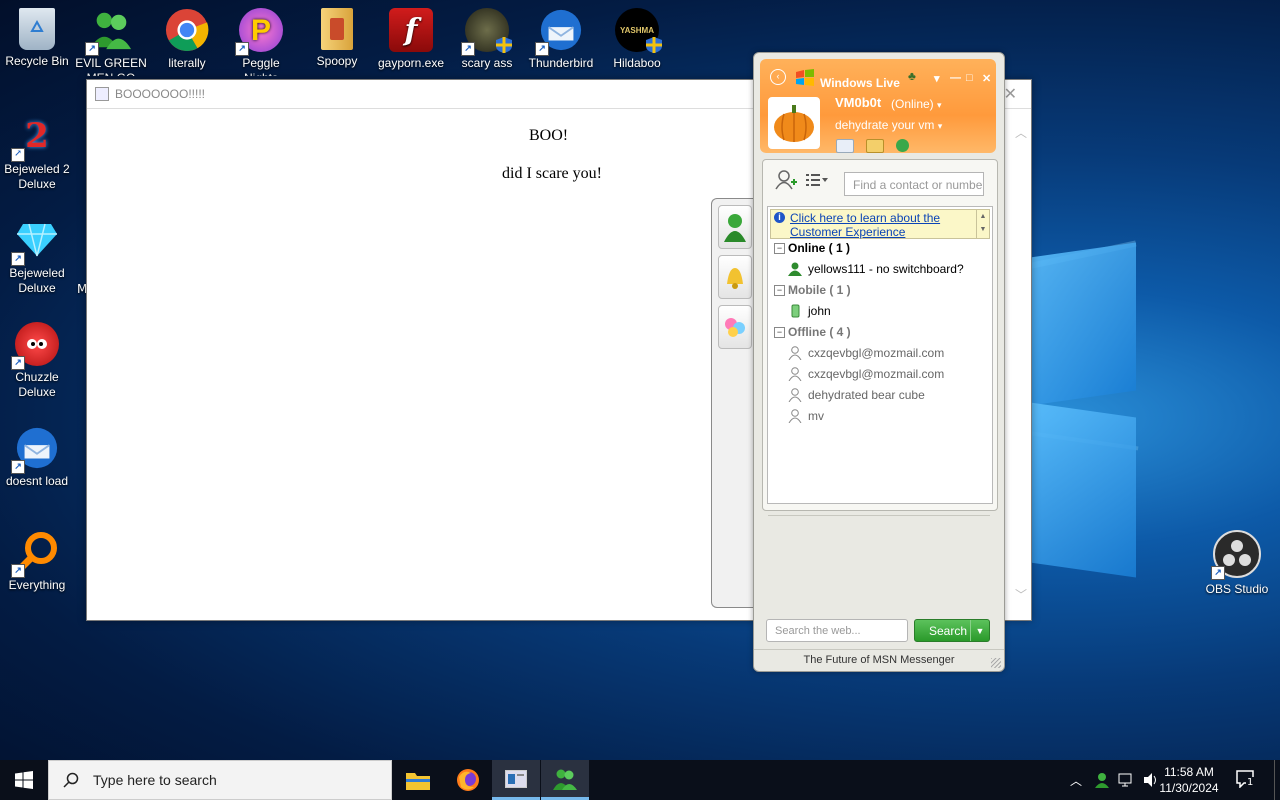  What do you see at coordinates (885, 125) in the screenshot?
I see `personal-message-text: dehydrate your vm` at bounding box center [885, 125].